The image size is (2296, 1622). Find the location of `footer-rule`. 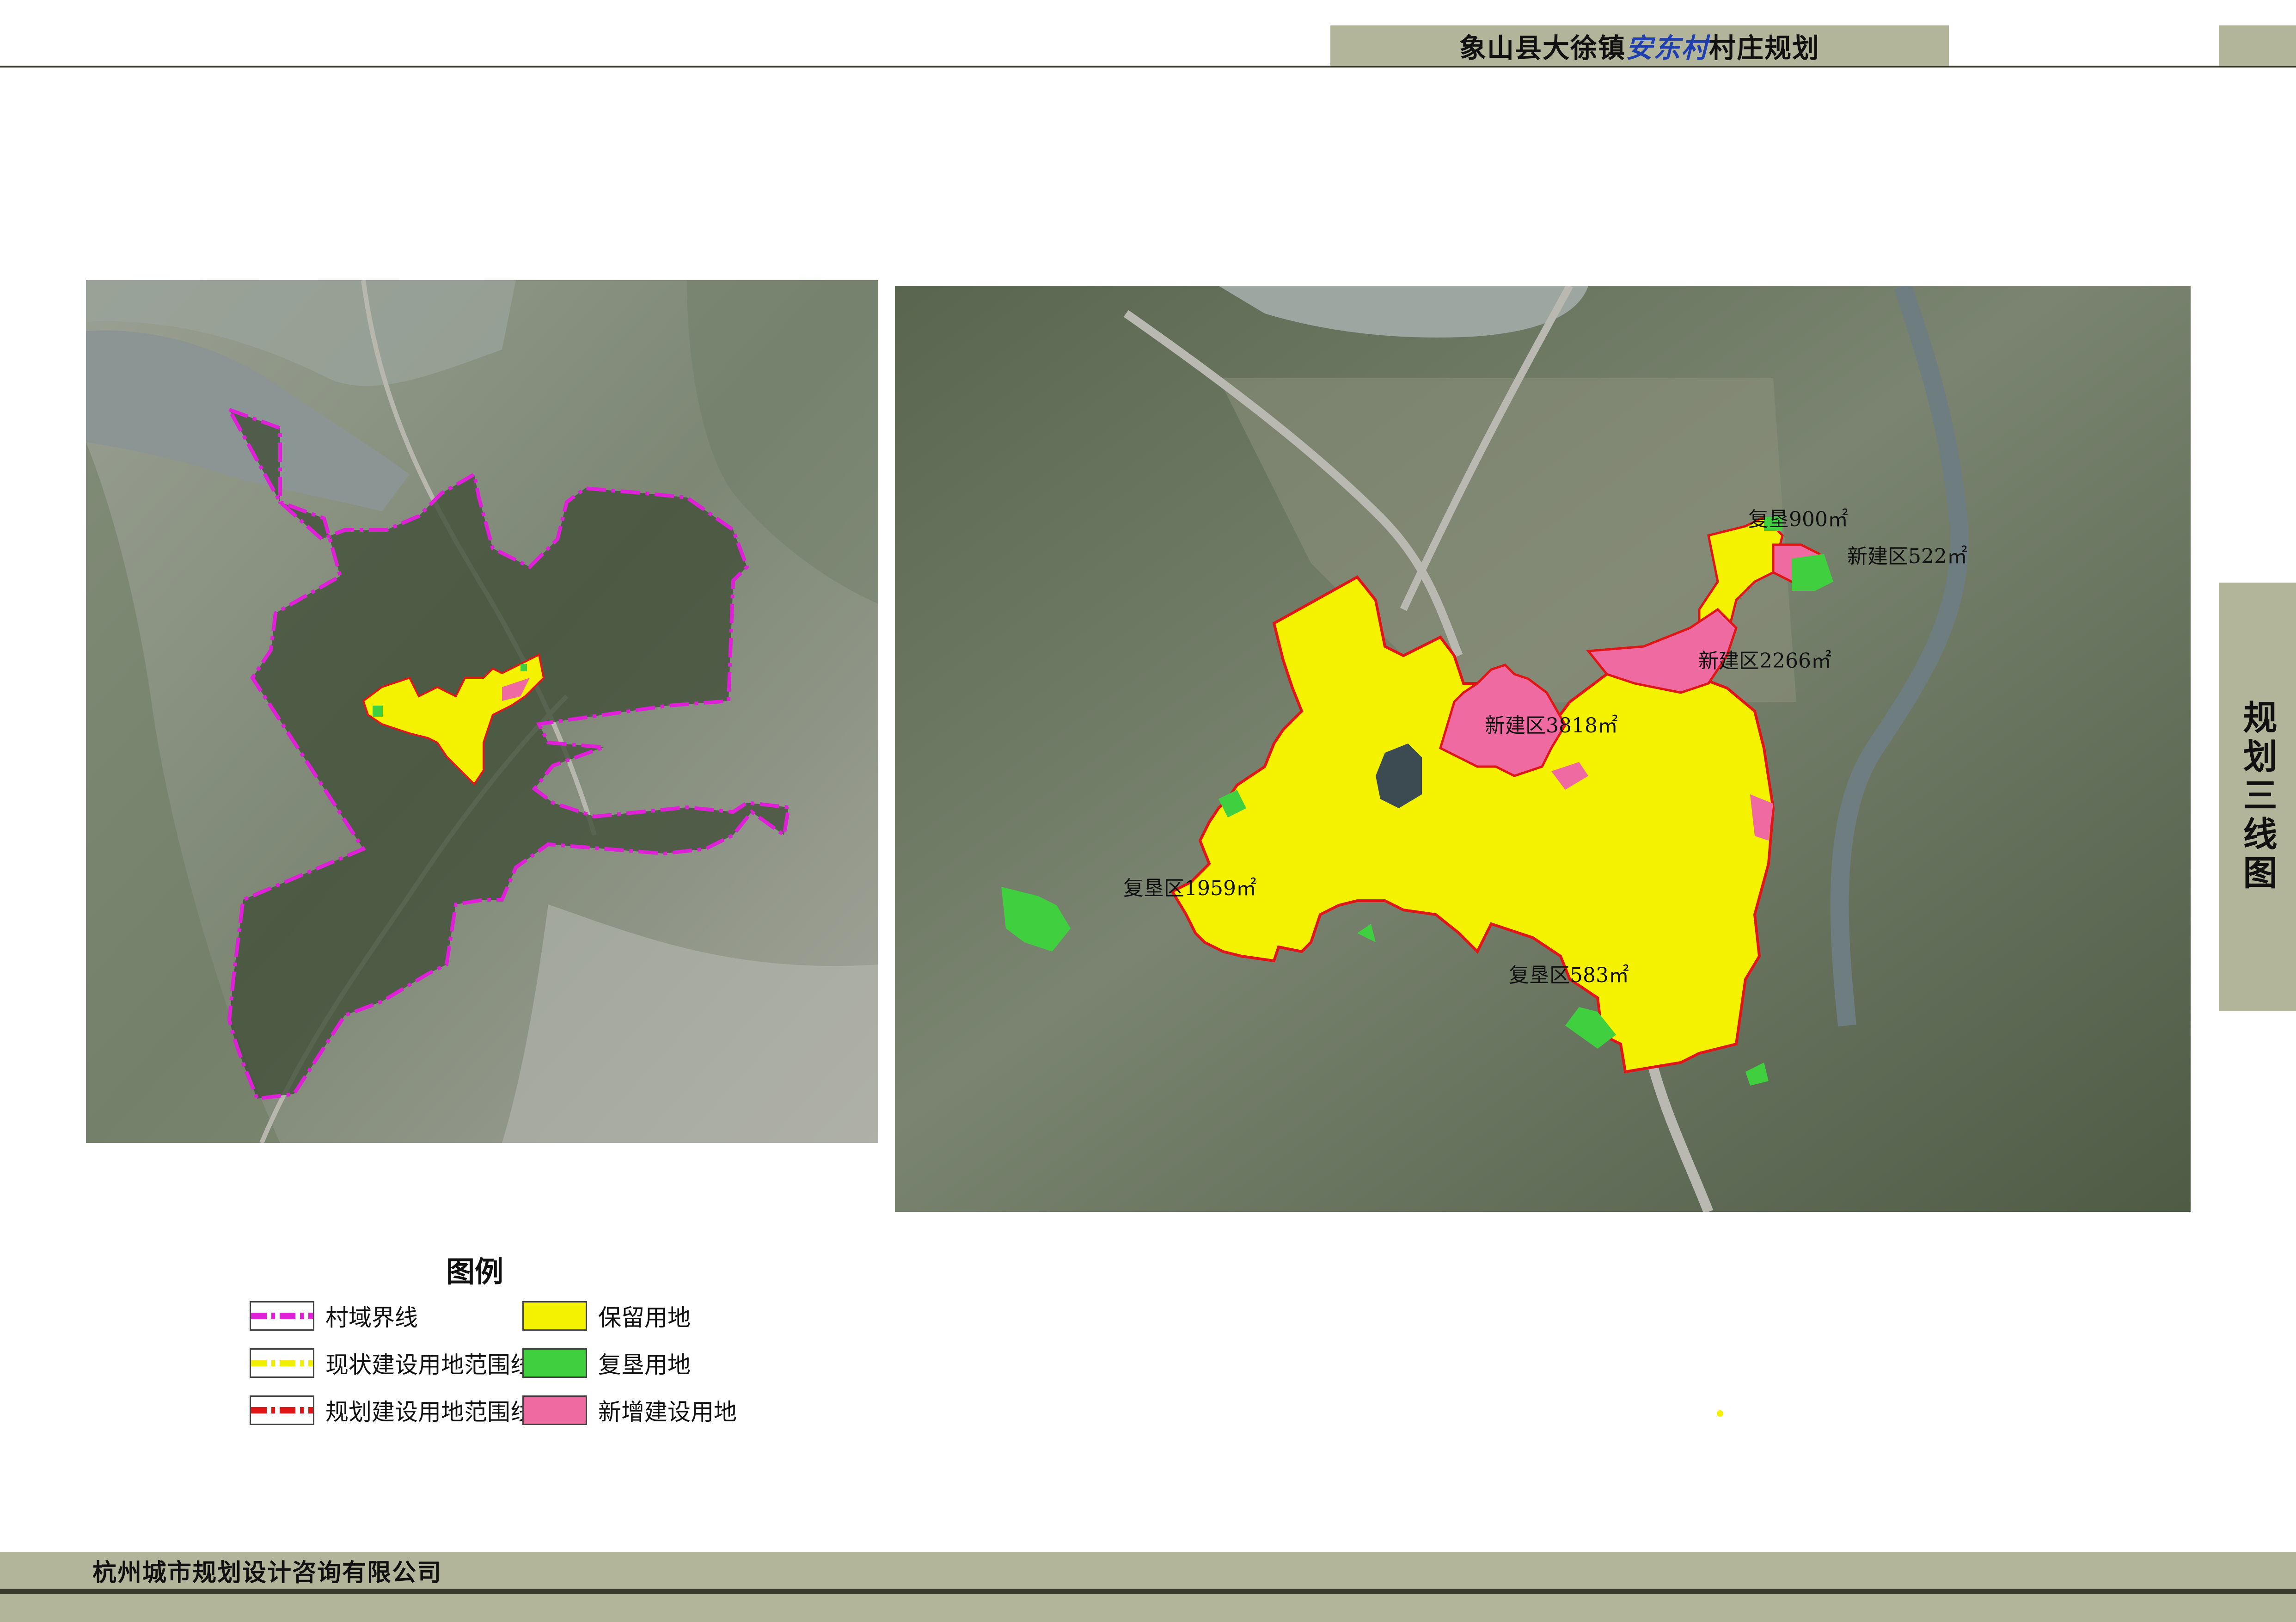

footer-rule is located at coordinates (1148, 1592).